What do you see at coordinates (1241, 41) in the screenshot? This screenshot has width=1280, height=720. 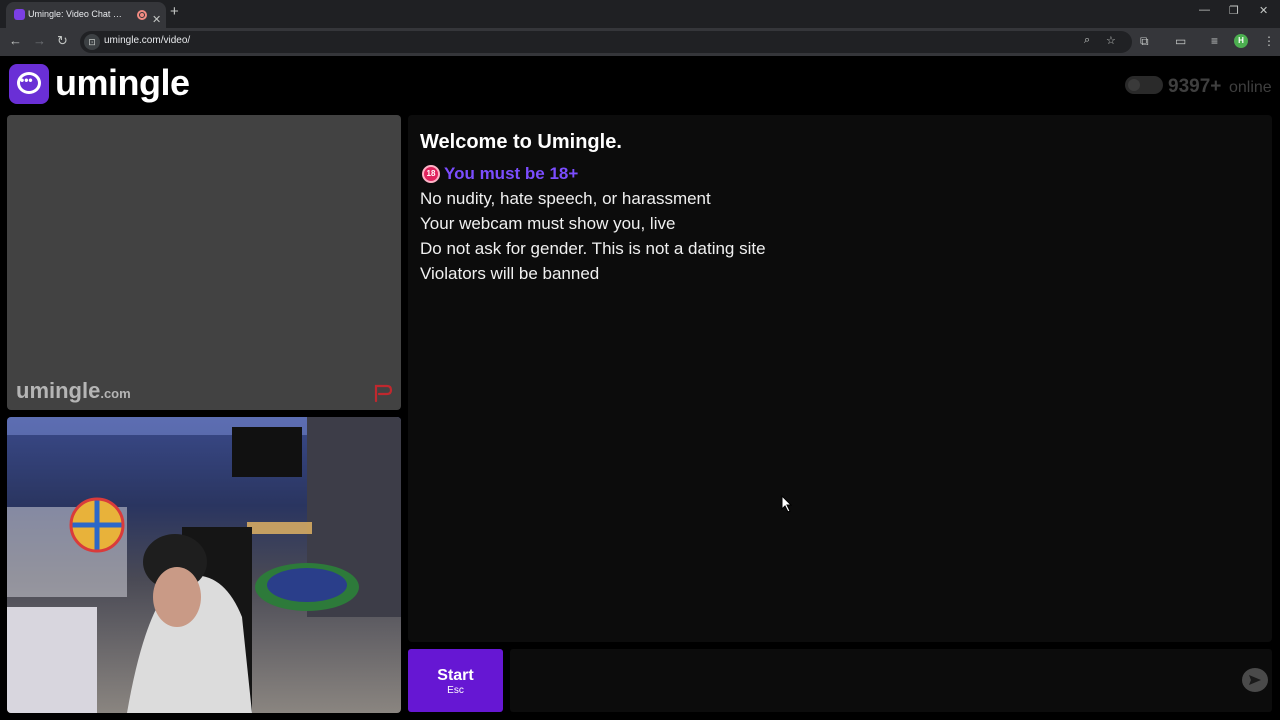 I see `profile-avatar: H` at bounding box center [1241, 41].